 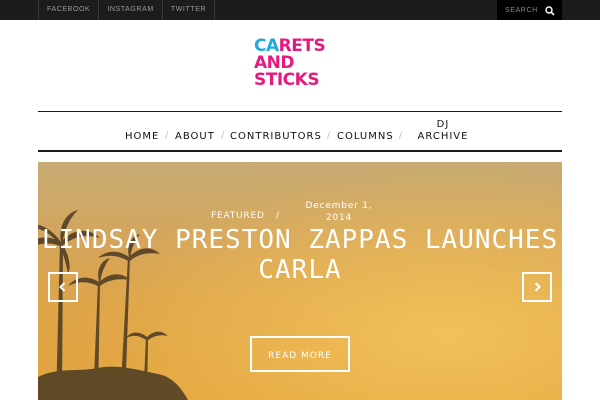 I want to click on nav-item-contributors: CONTRIBUTORS, so click(x=276, y=137).